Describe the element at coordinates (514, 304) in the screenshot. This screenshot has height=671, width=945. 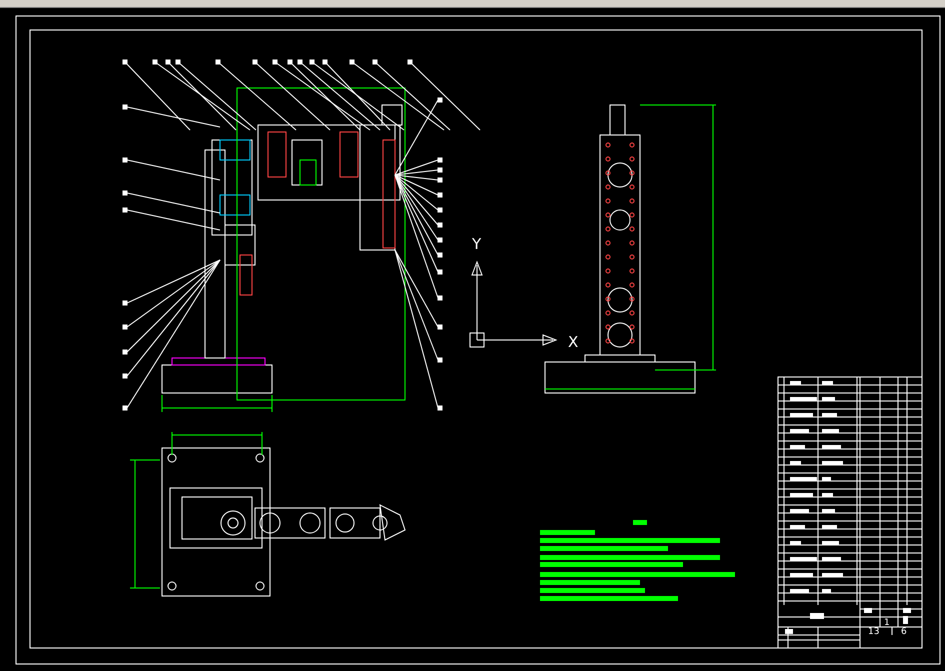
I see `ucs-axes-icon` at that location.